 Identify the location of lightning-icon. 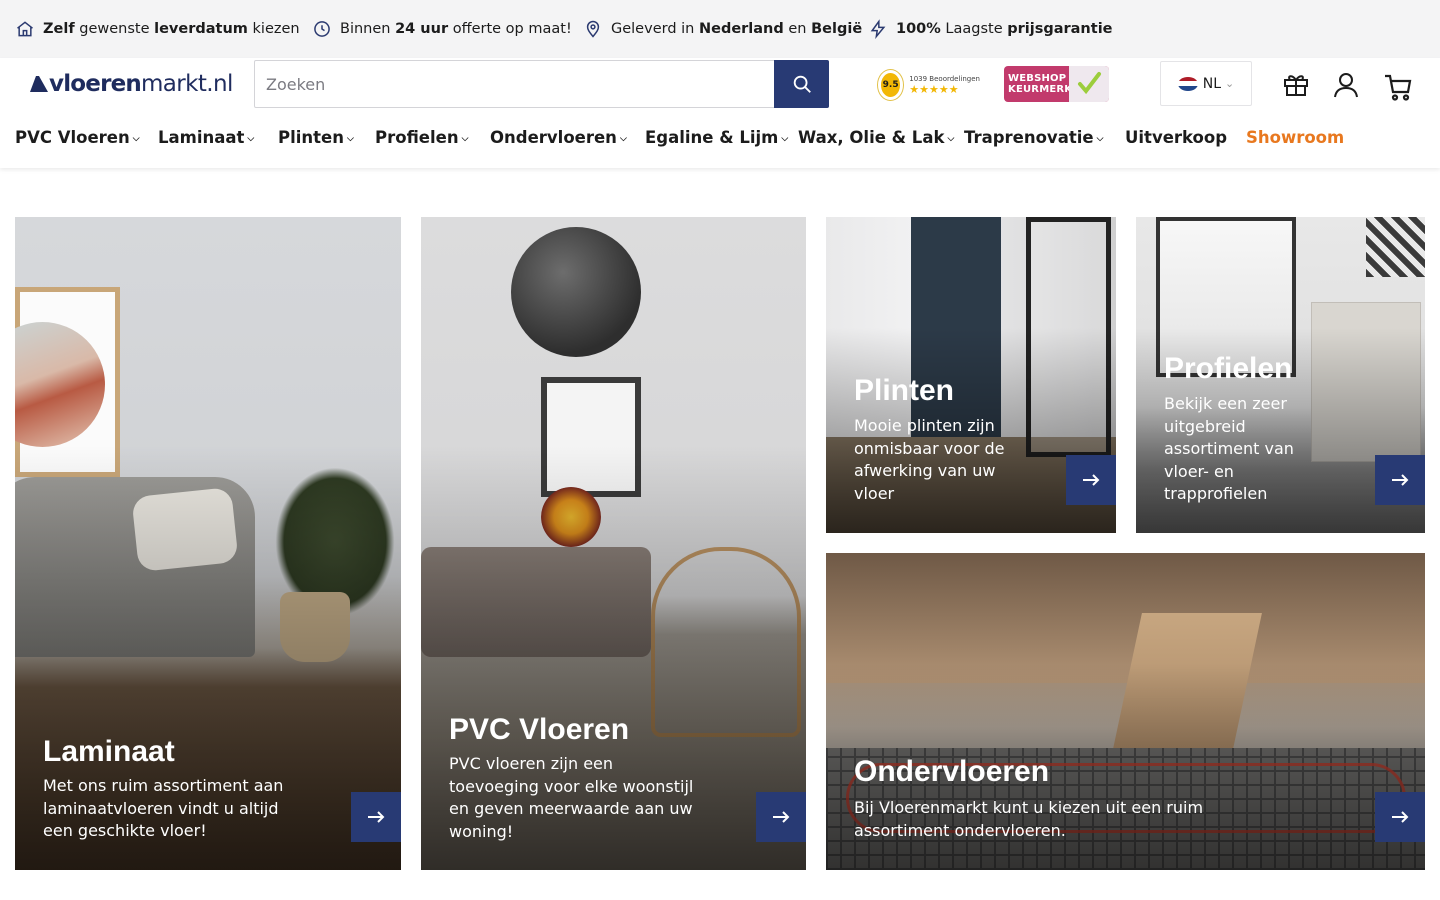
(878, 29).